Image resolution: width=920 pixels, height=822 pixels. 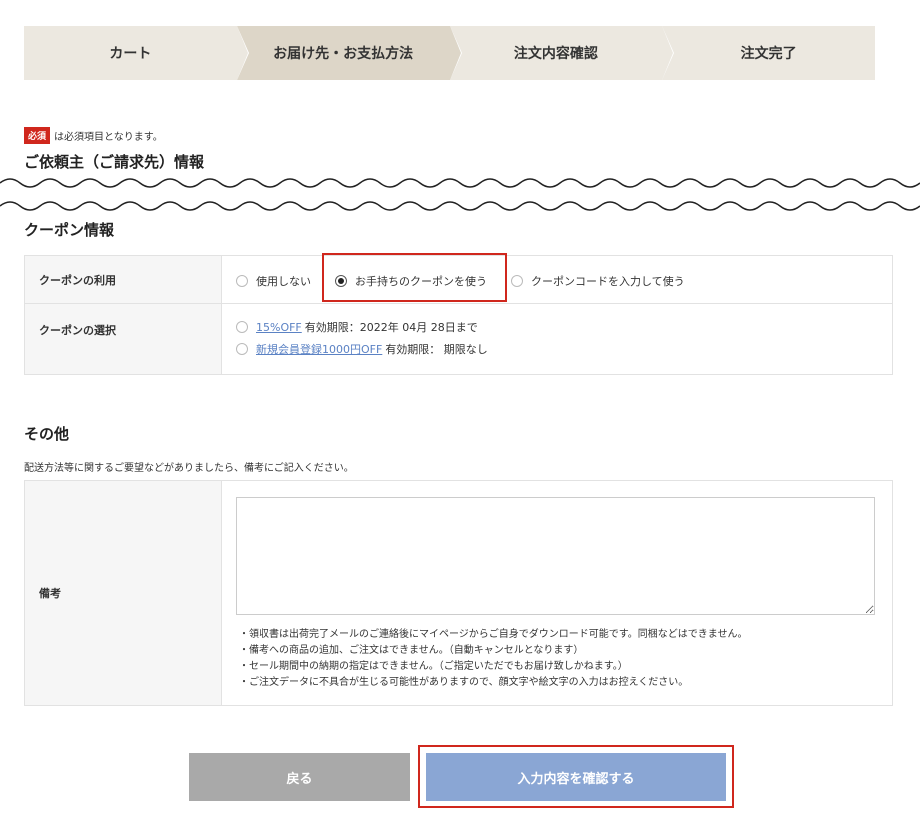 I want to click on radio-label: 使用しない, so click(x=283, y=281).